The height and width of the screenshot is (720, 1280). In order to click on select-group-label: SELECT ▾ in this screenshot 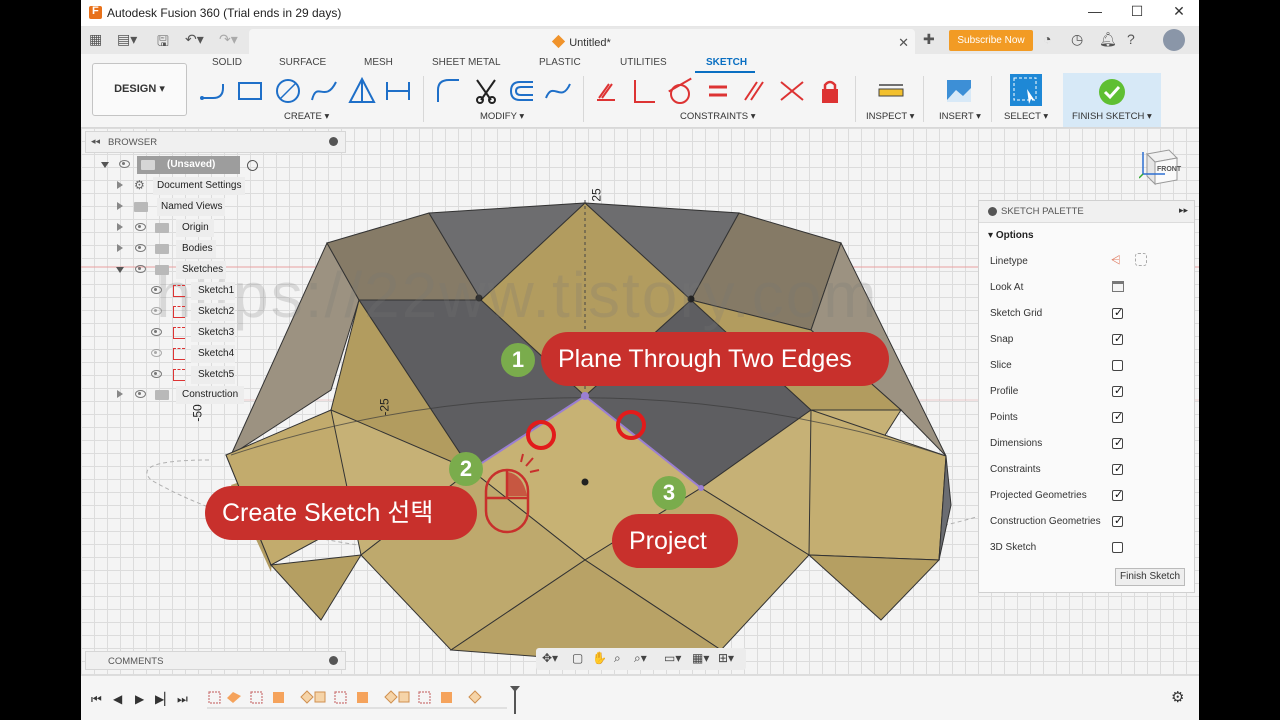, I will do `click(1026, 116)`.